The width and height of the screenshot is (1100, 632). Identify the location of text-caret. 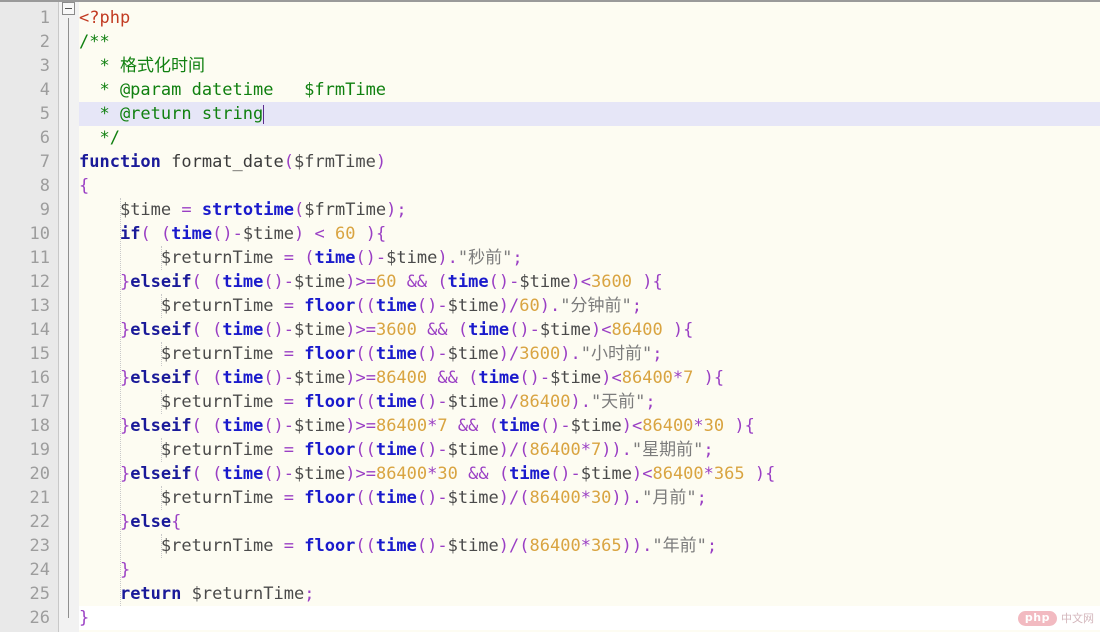
(263, 114).